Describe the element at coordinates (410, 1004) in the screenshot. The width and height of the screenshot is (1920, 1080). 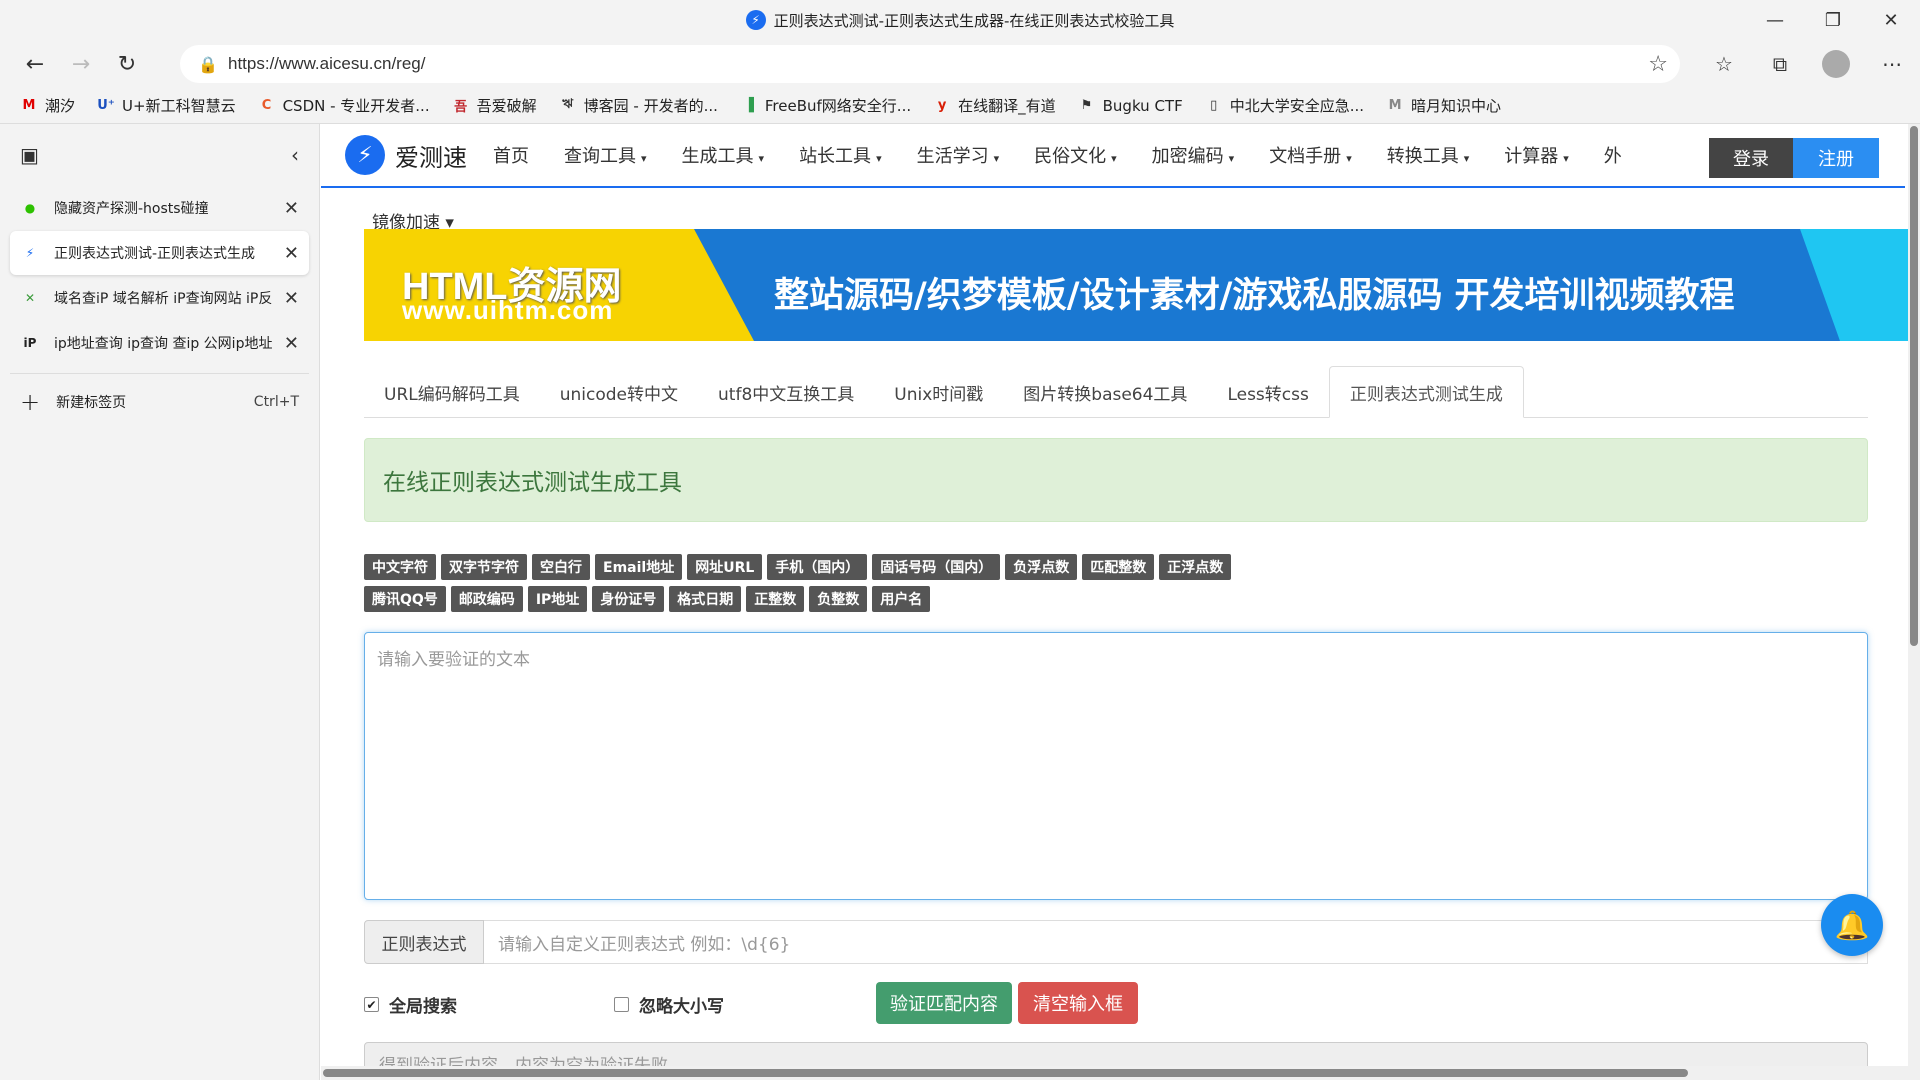
I see `global-search-checkbox: ✔ 全局搜索` at that location.